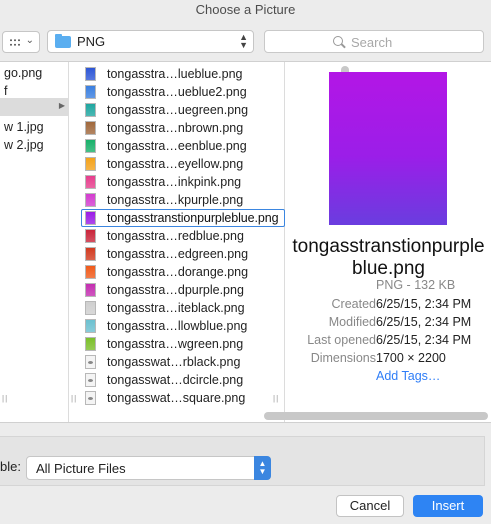 This screenshot has height=524, width=491. Describe the element at coordinates (10, 466) in the screenshot. I see `enable-label: ble:` at that location.